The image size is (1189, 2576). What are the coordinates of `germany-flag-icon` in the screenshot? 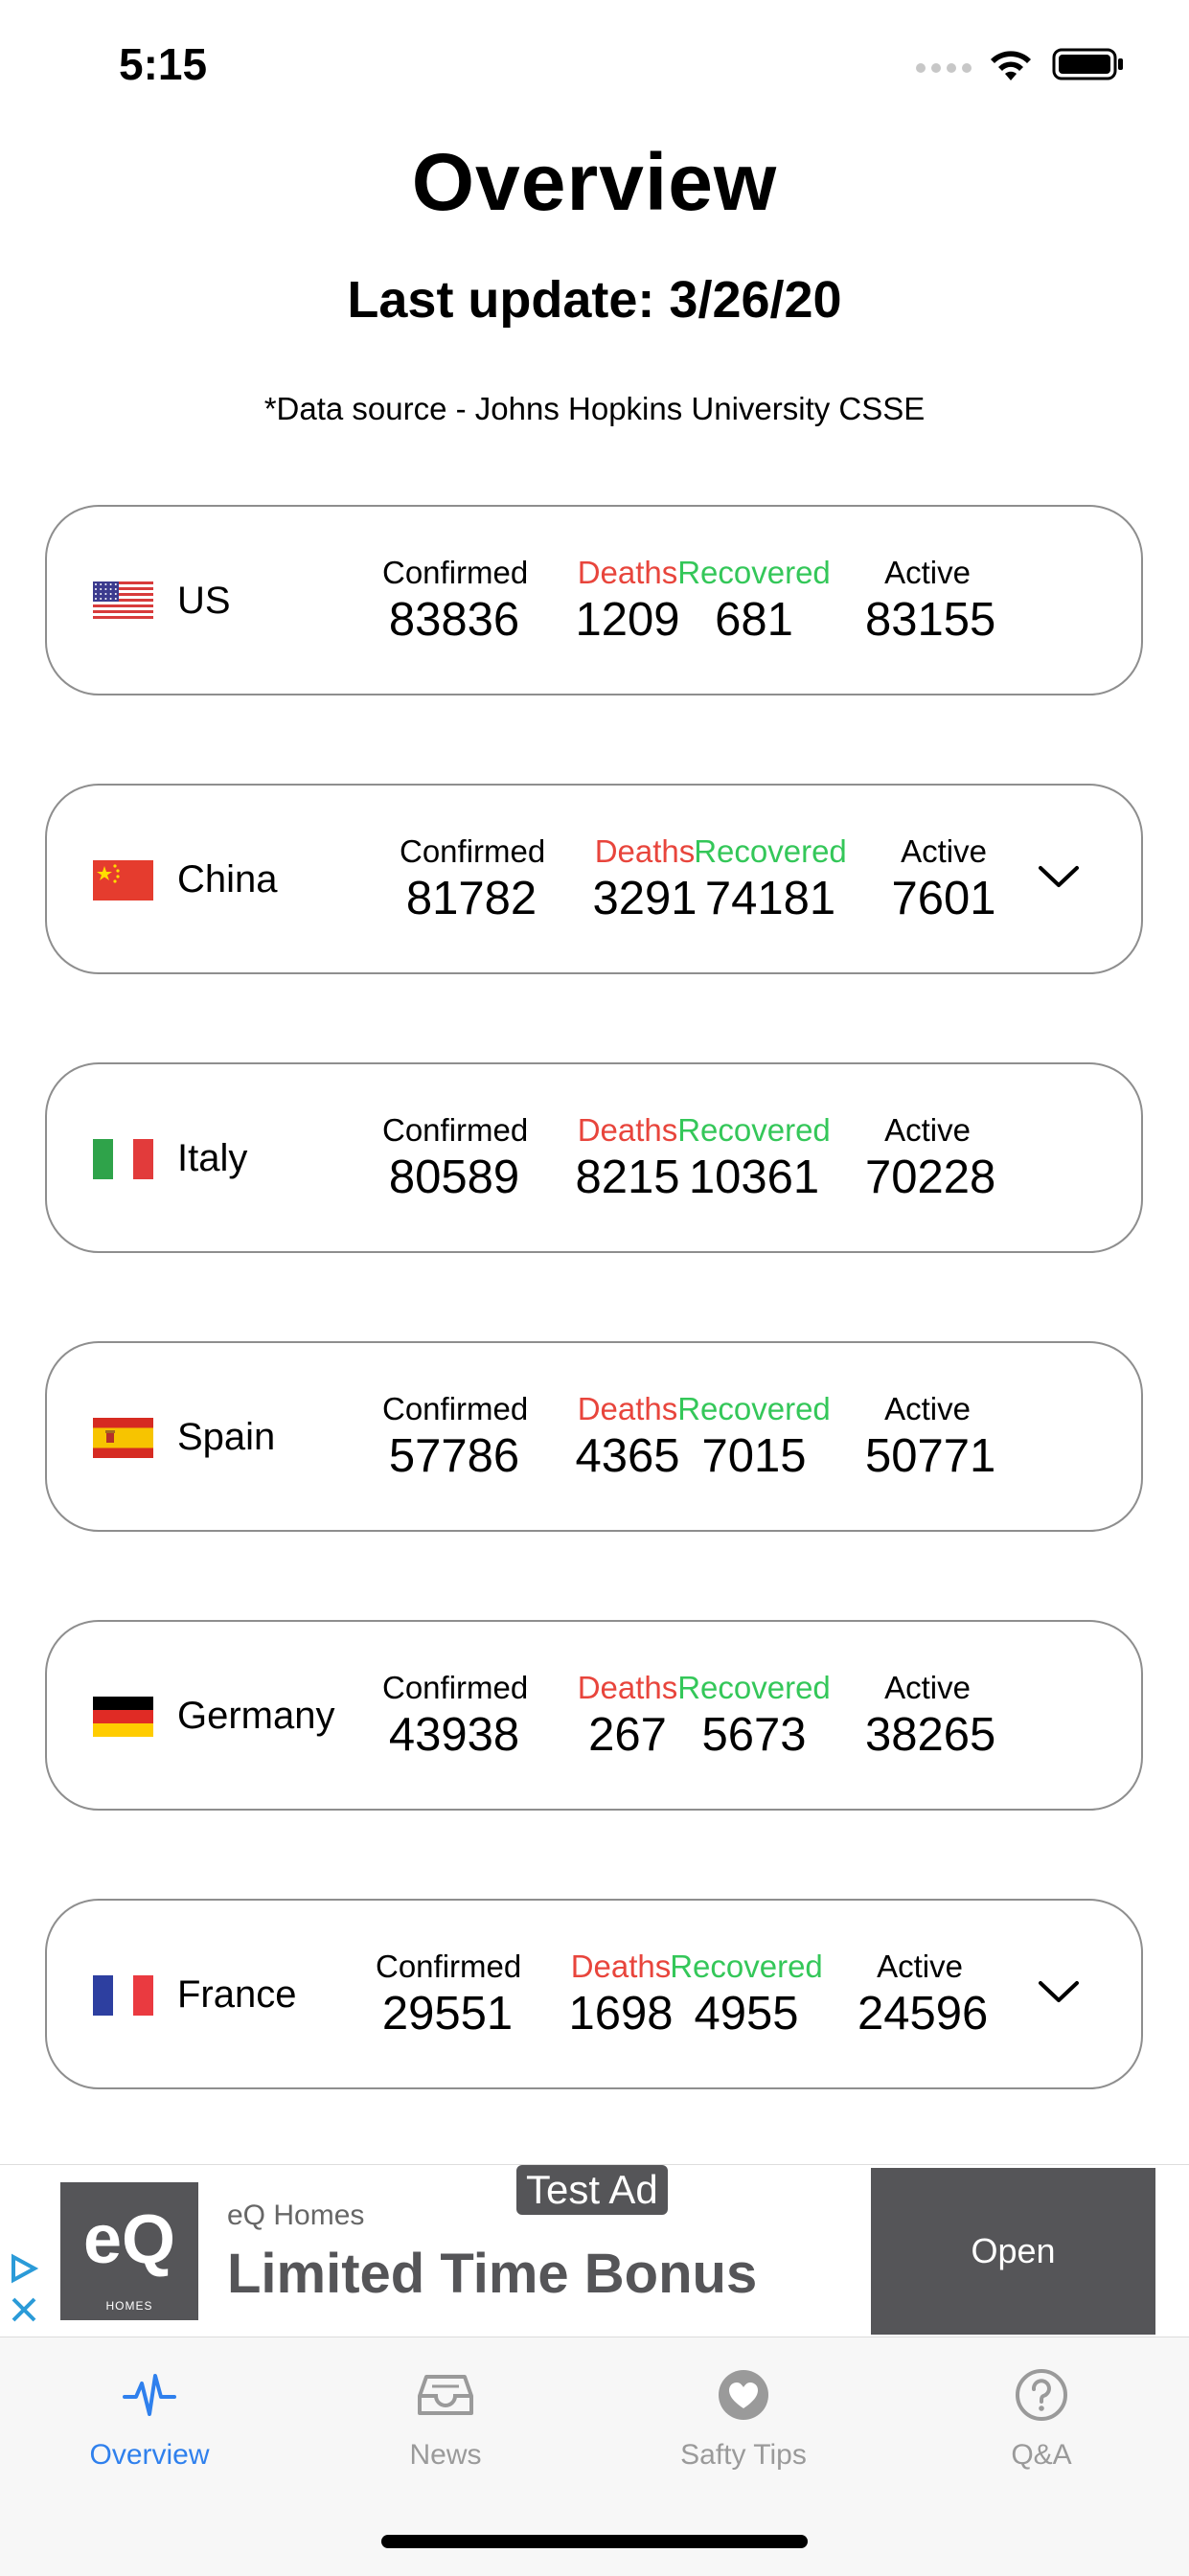 It's located at (123, 1717).